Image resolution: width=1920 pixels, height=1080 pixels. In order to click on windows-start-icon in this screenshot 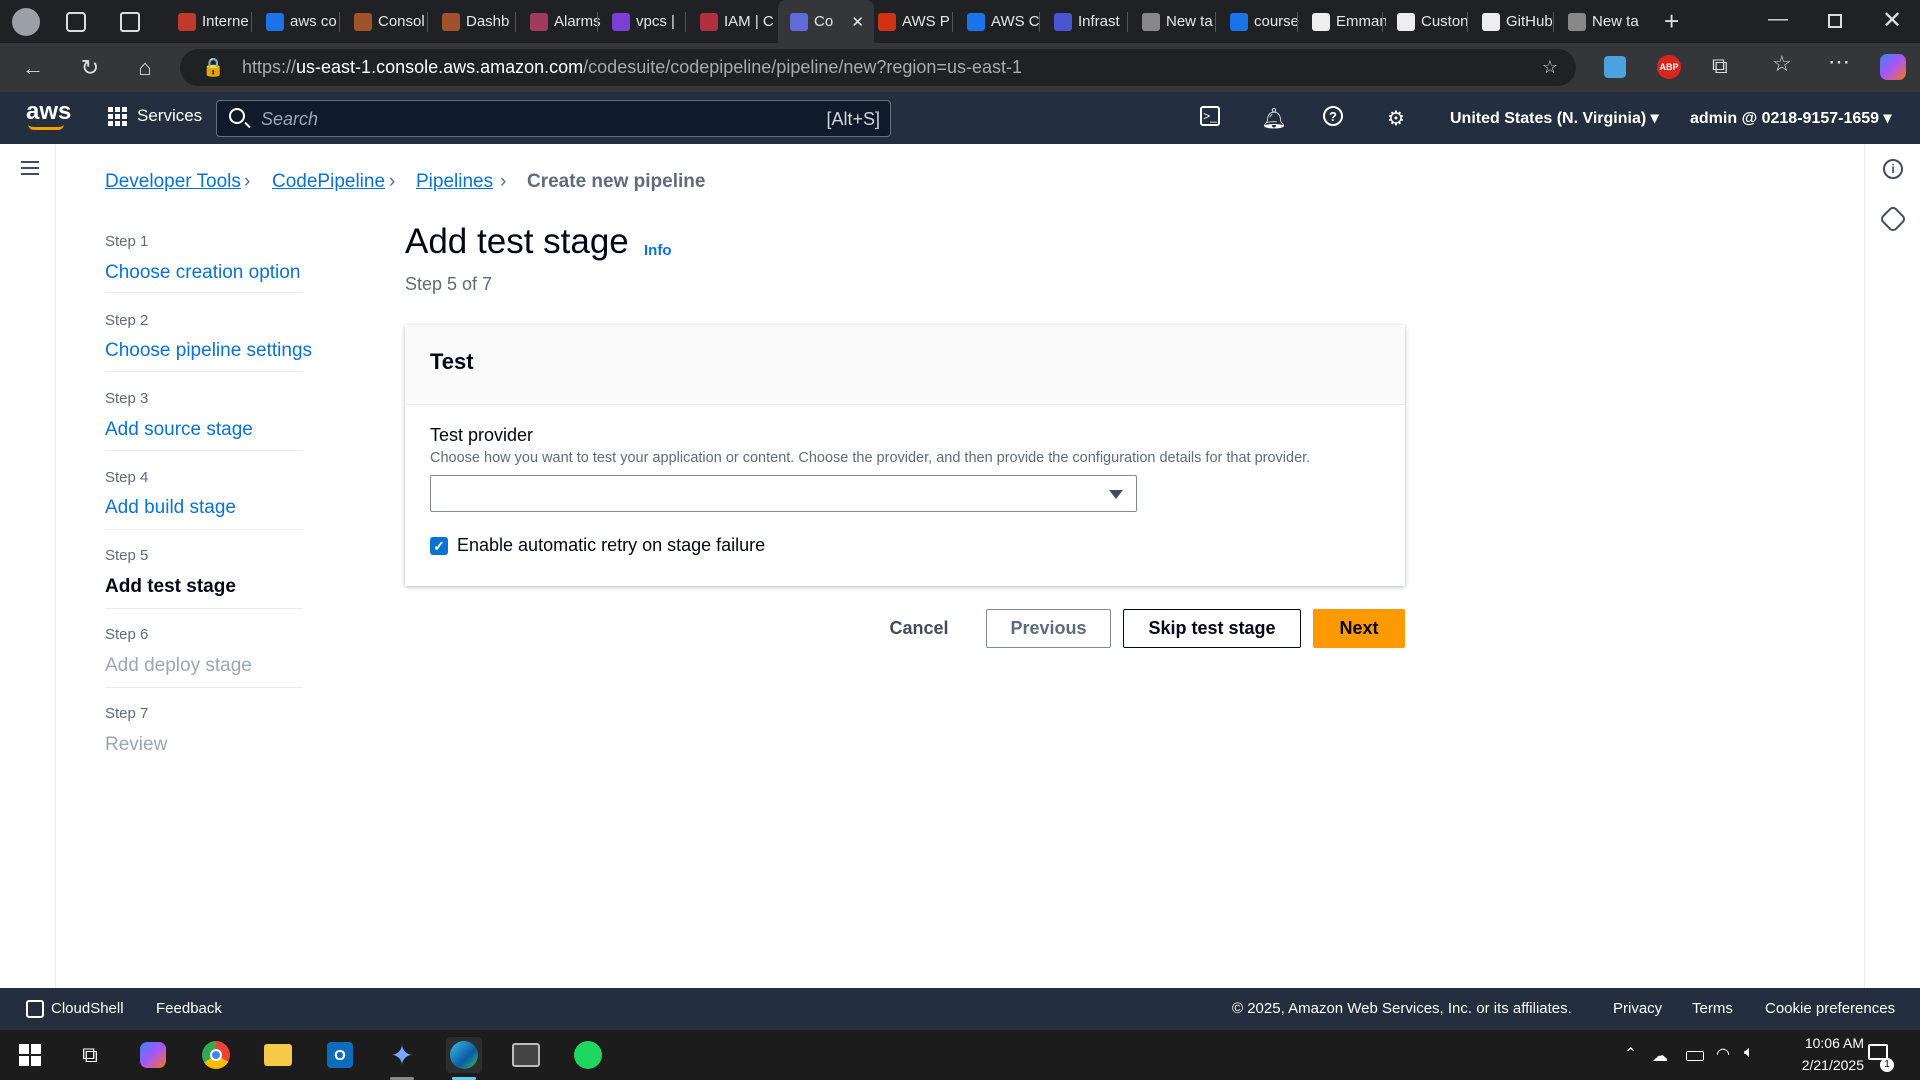, I will do `click(30, 1055)`.